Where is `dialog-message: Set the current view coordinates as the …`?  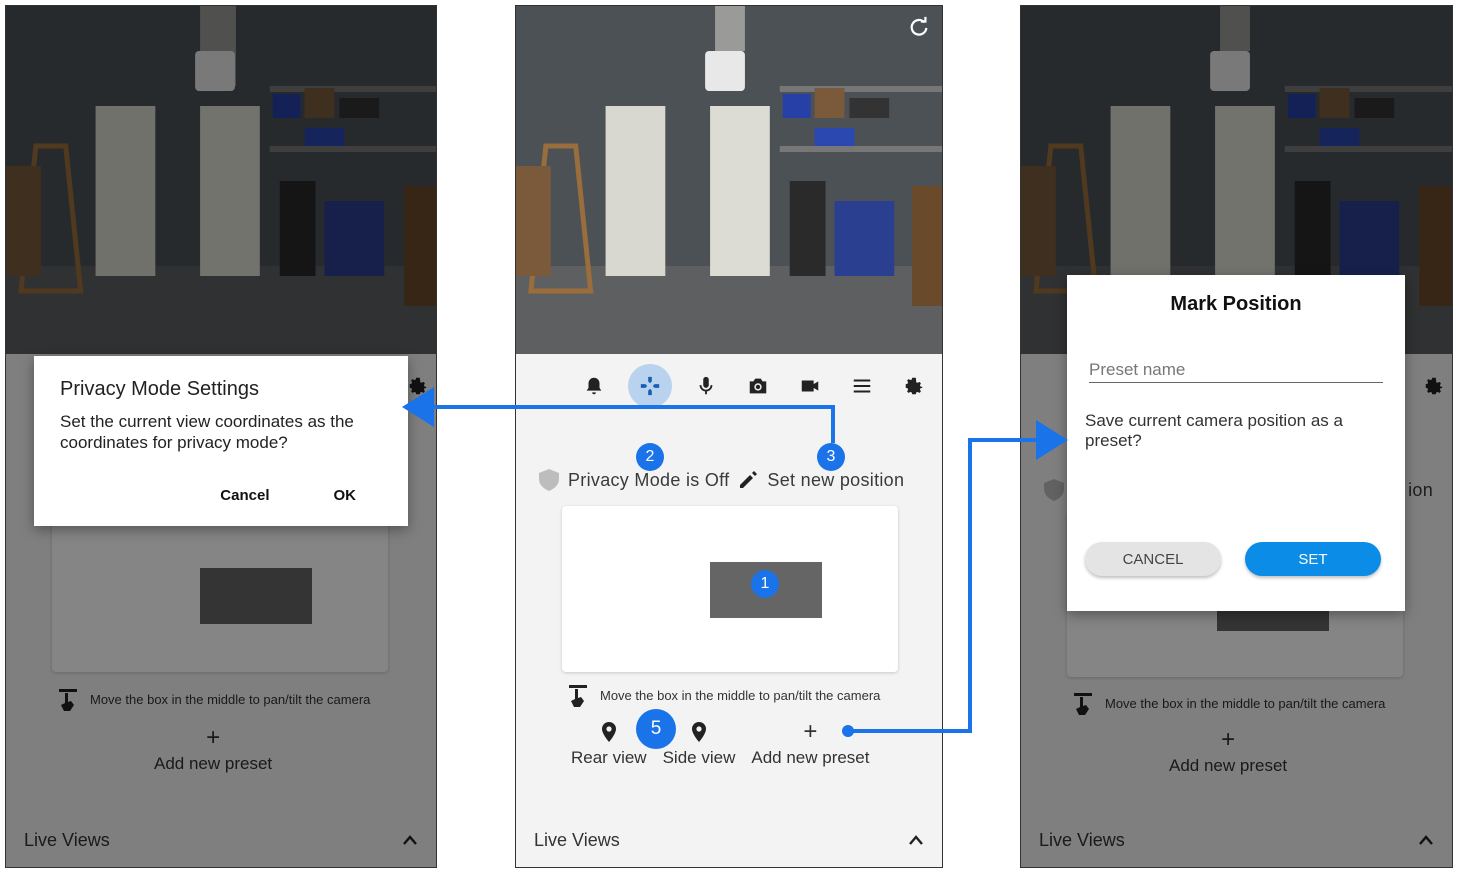
dialog-message: Set the current view coordinates as the … is located at coordinates (207, 432).